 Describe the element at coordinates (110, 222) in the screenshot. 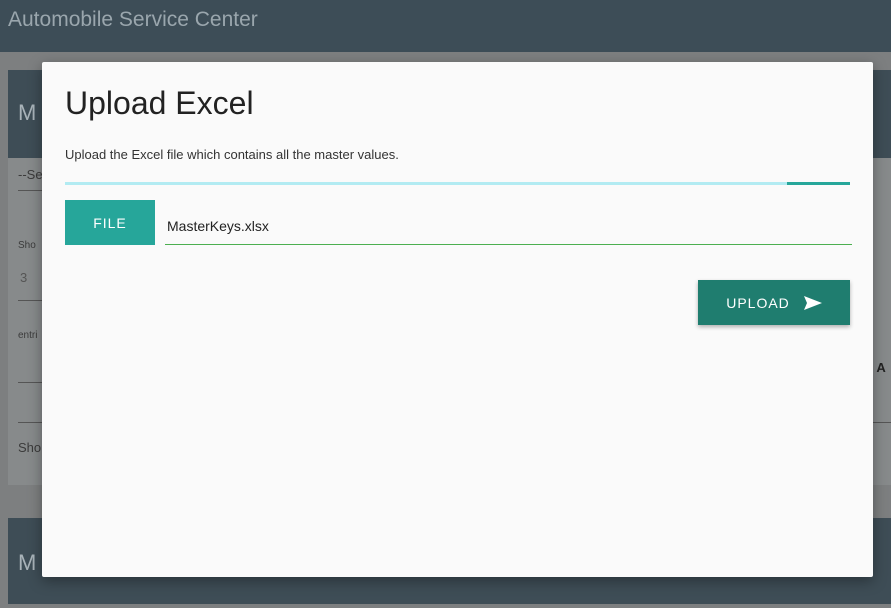

I see `file-select-button: FILE` at that location.